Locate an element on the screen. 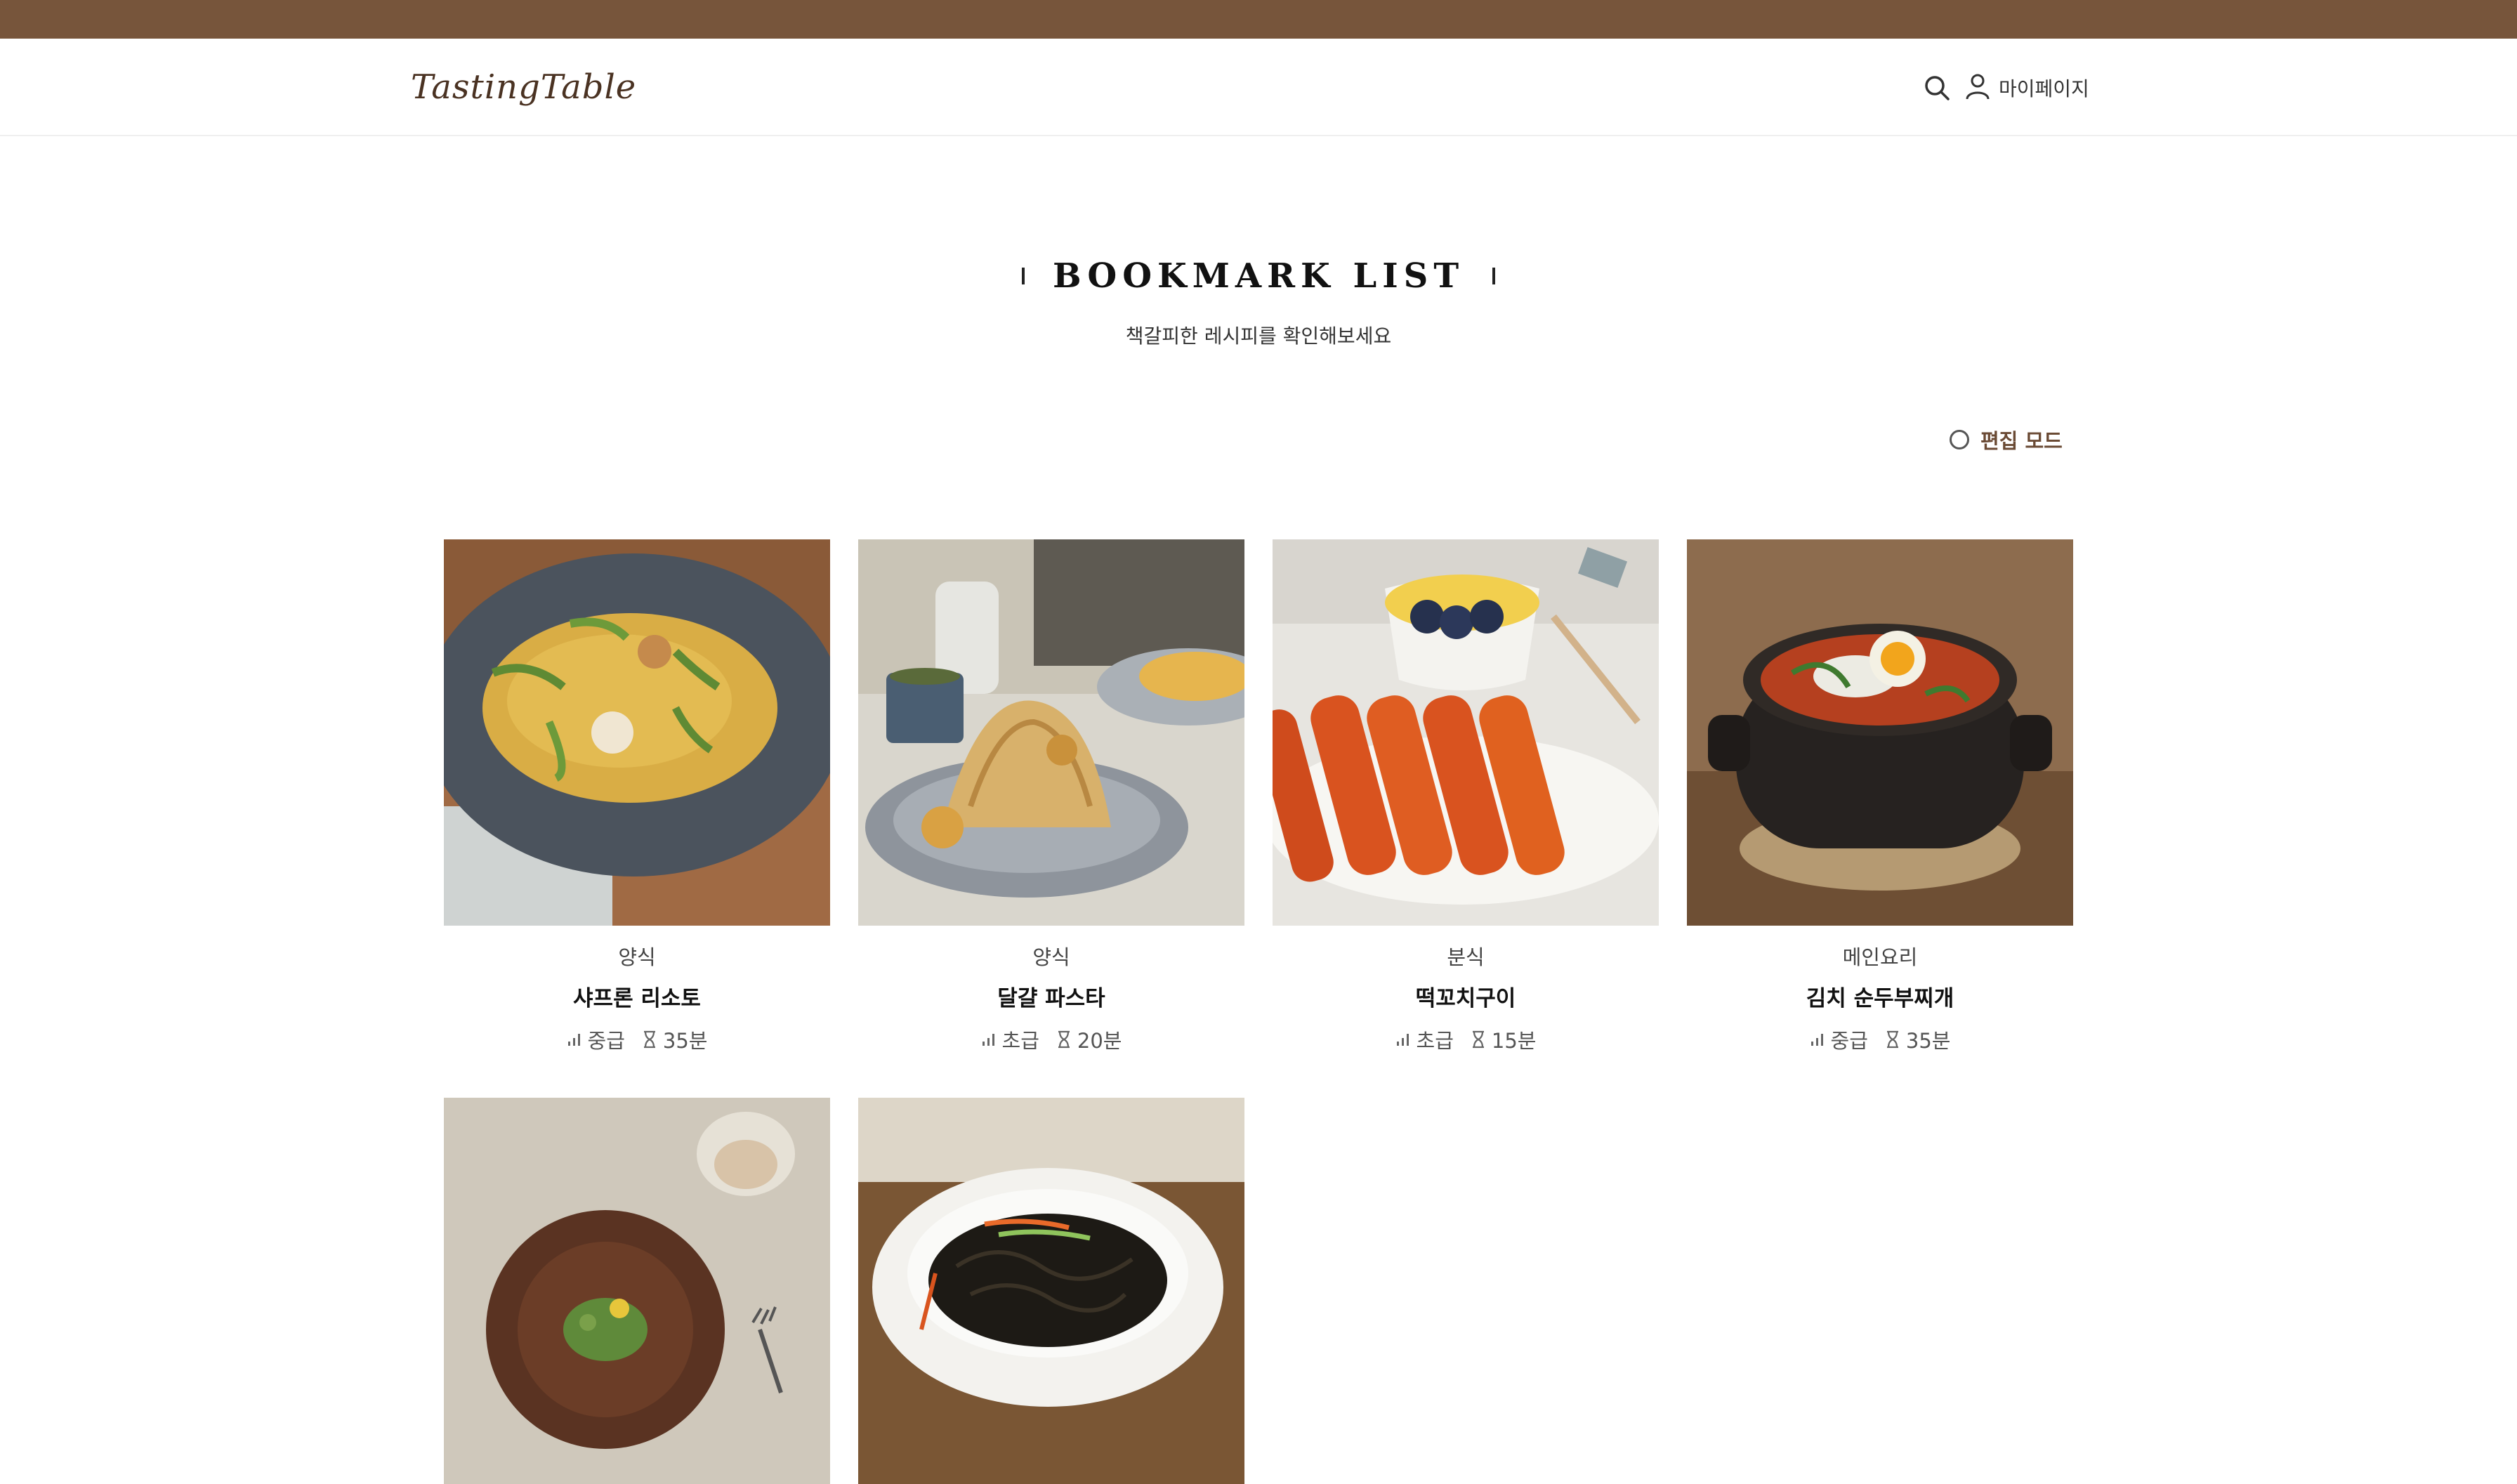 The width and height of the screenshot is (2517, 1484). recipe-name: 김치 순두부찌개 is located at coordinates (1880, 999).